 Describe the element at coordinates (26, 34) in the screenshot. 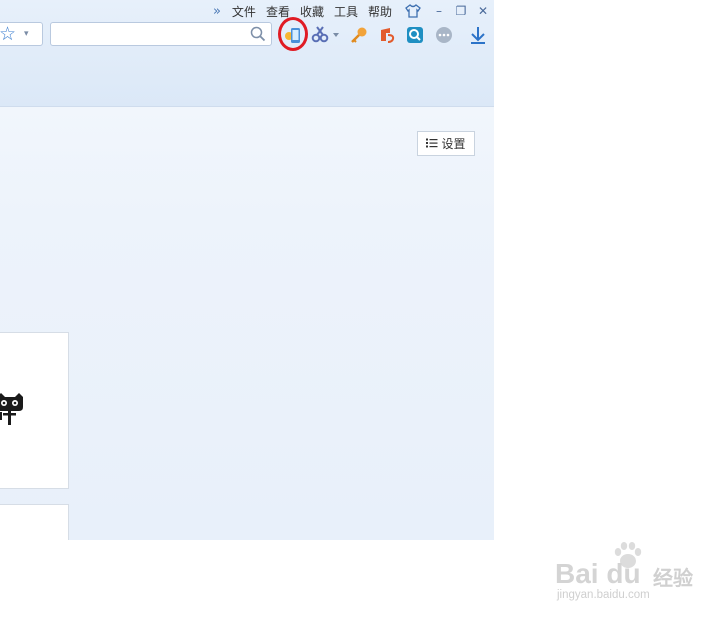

I see `chevron-down-icon: ▾` at that location.